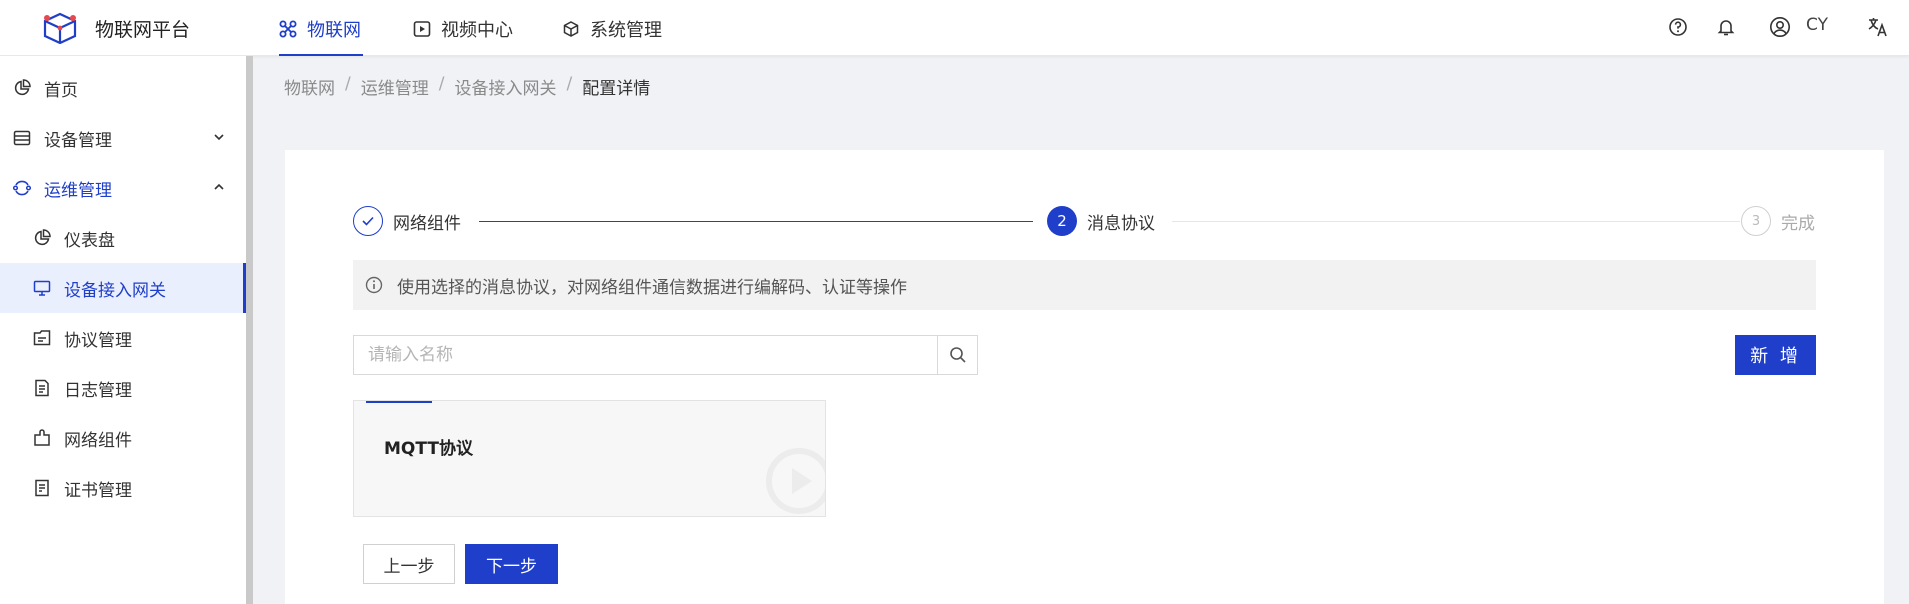 Image resolution: width=1909 pixels, height=604 pixels. Describe the element at coordinates (645, 355) in the screenshot. I see `search-input` at that location.